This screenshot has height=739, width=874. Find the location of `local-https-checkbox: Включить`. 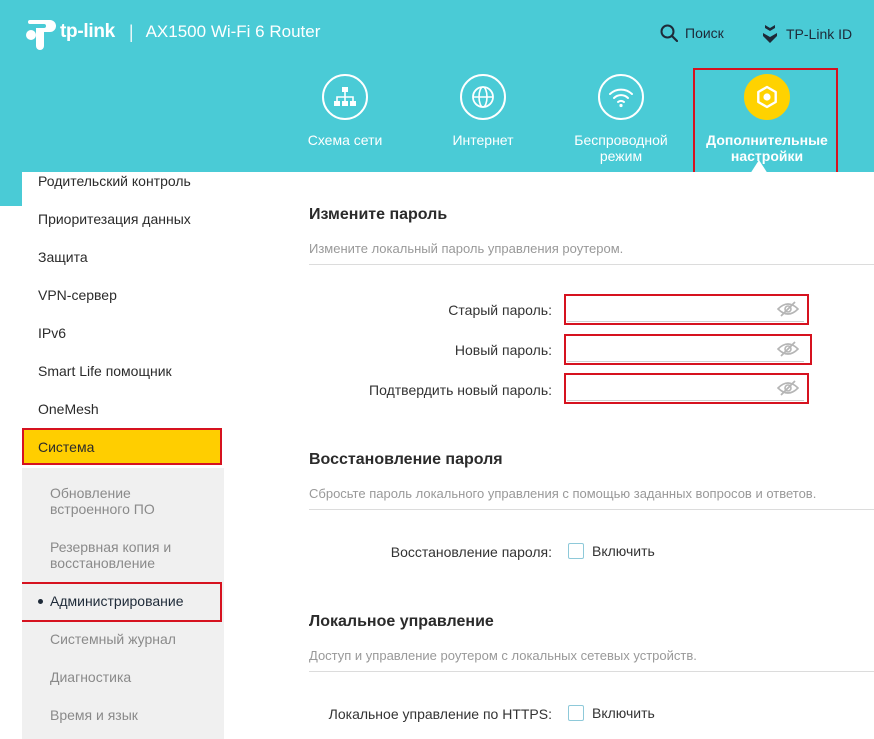

local-https-checkbox: Включить is located at coordinates (611, 713).